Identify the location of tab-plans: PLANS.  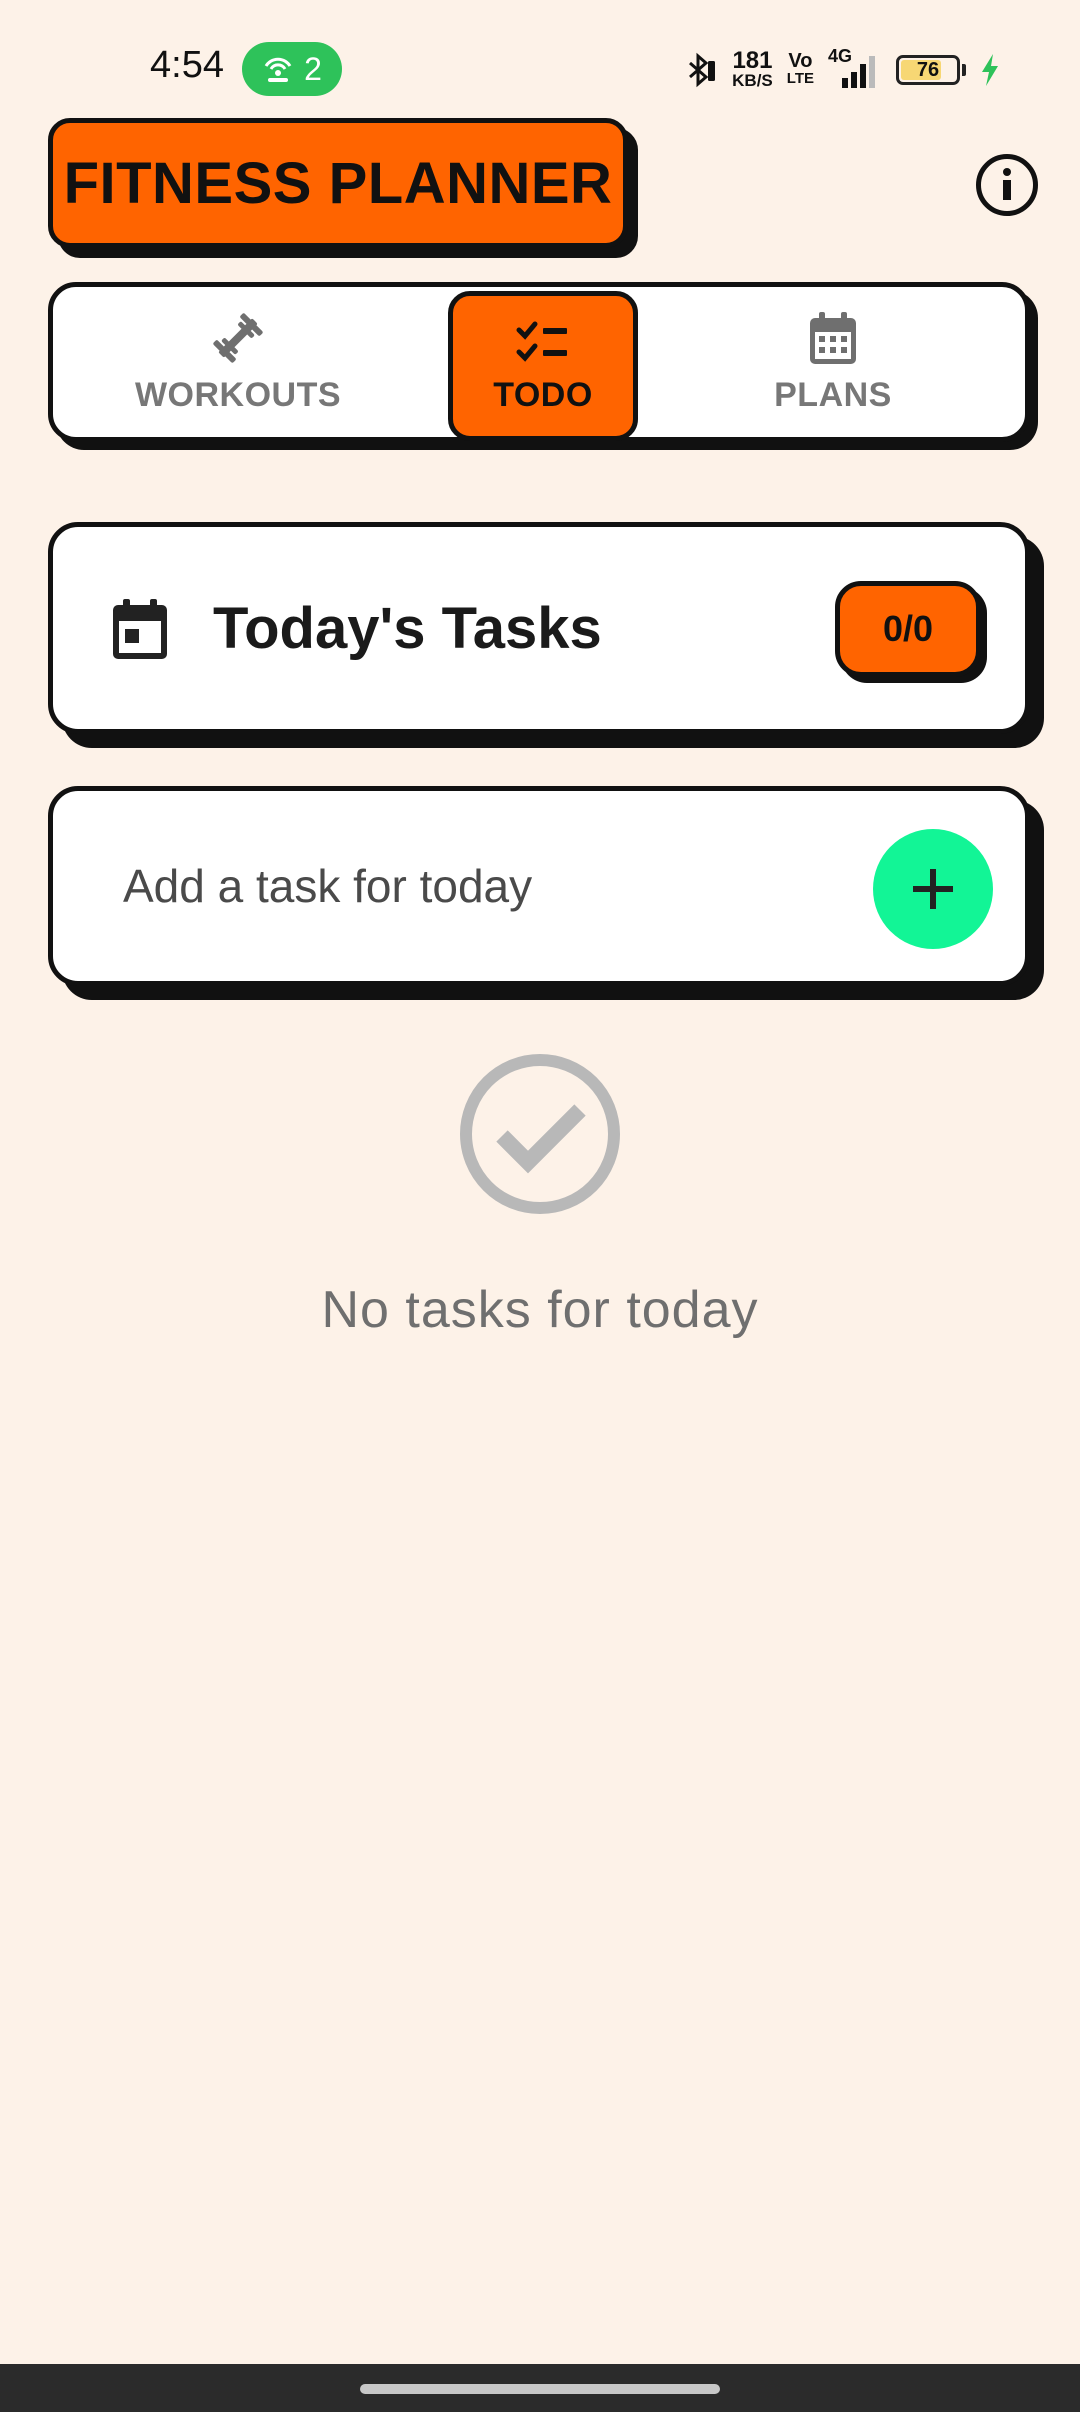
(833, 362).